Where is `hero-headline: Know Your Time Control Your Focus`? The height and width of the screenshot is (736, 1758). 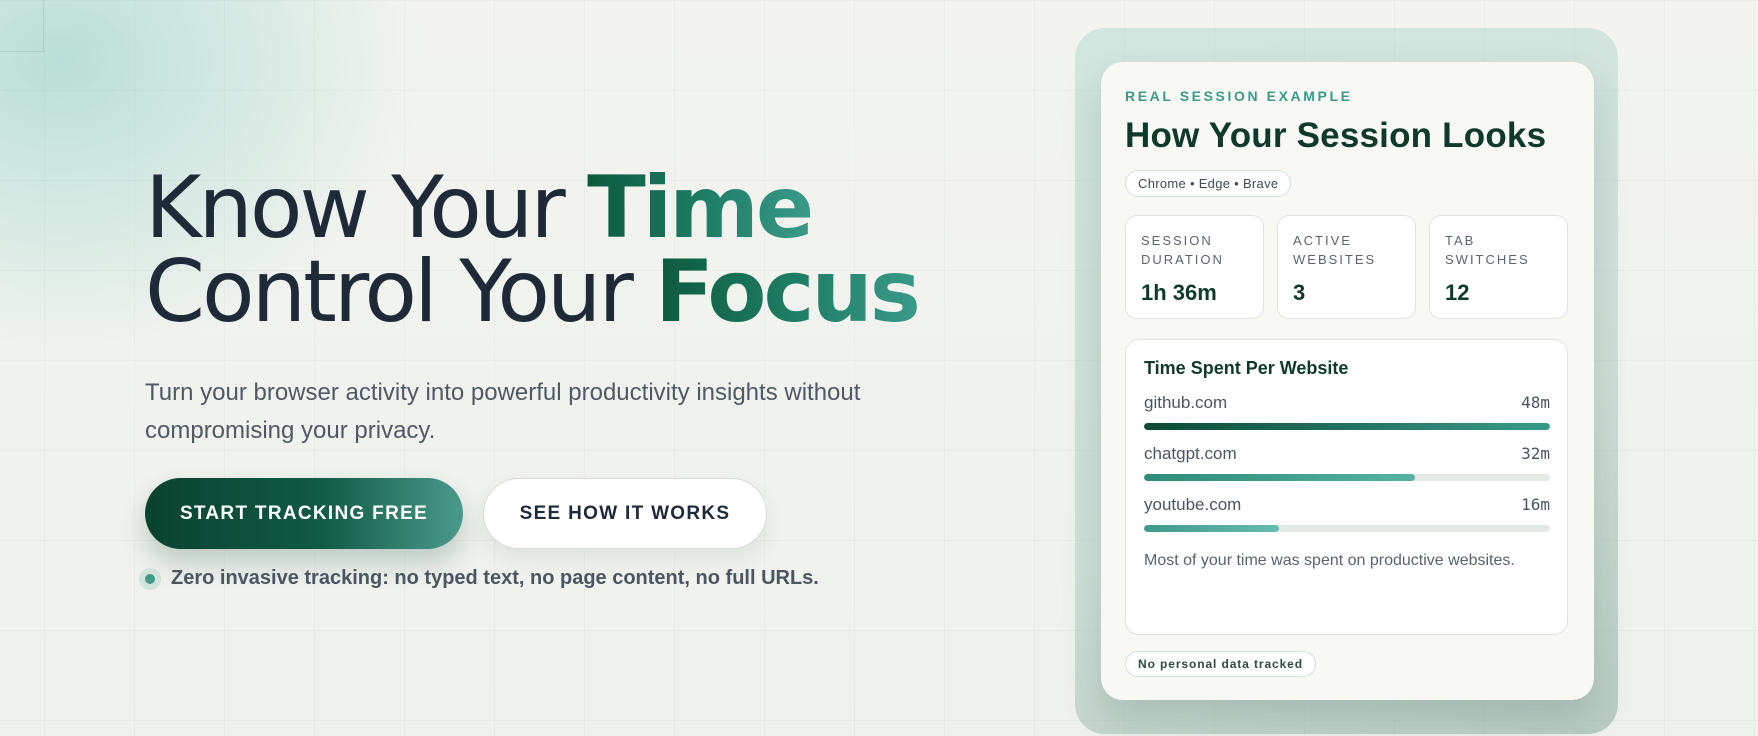
hero-headline: Know Your Time Control Your Focus is located at coordinates (555, 250).